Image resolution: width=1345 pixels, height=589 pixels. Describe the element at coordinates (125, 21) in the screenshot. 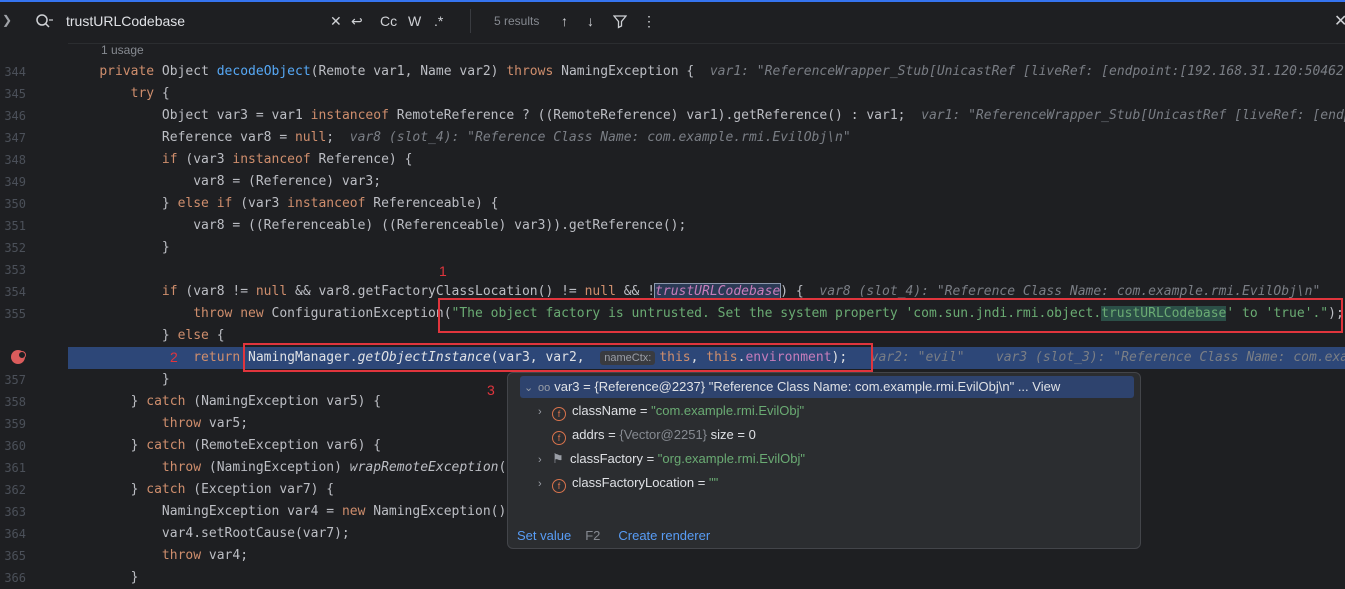

I see `search-input: trustURLCodebase` at that location.